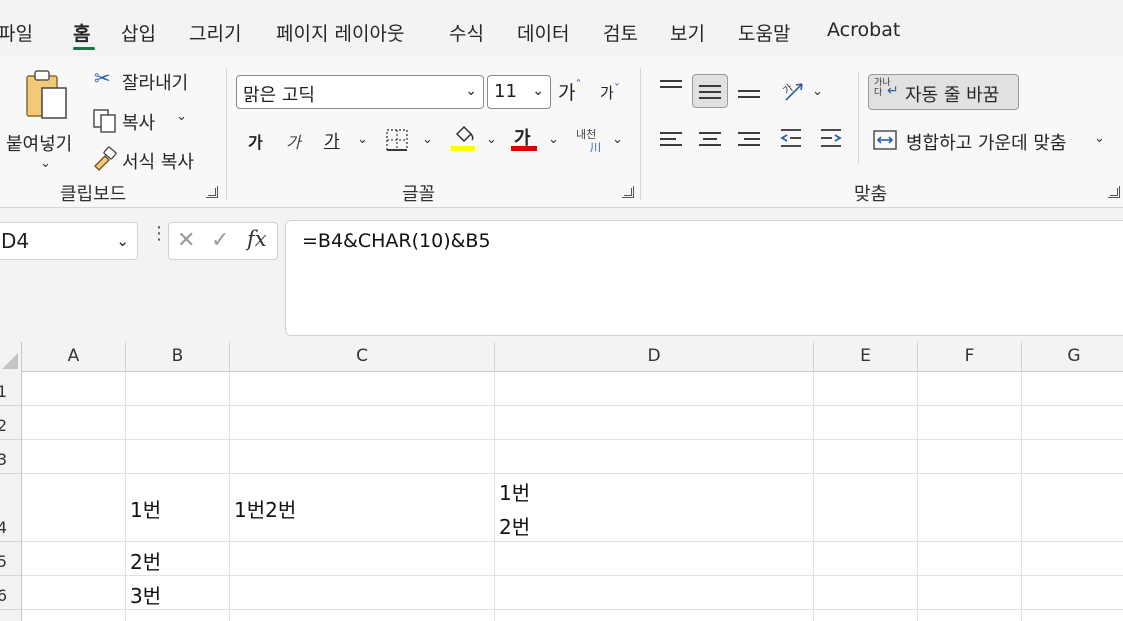 The height and width of the screenshot is (621, 1123). What do you see at coordinates (519, 92) in the screenshot?
I see `font-size-select: 11 ⌄` at bounding box center [519, 92].